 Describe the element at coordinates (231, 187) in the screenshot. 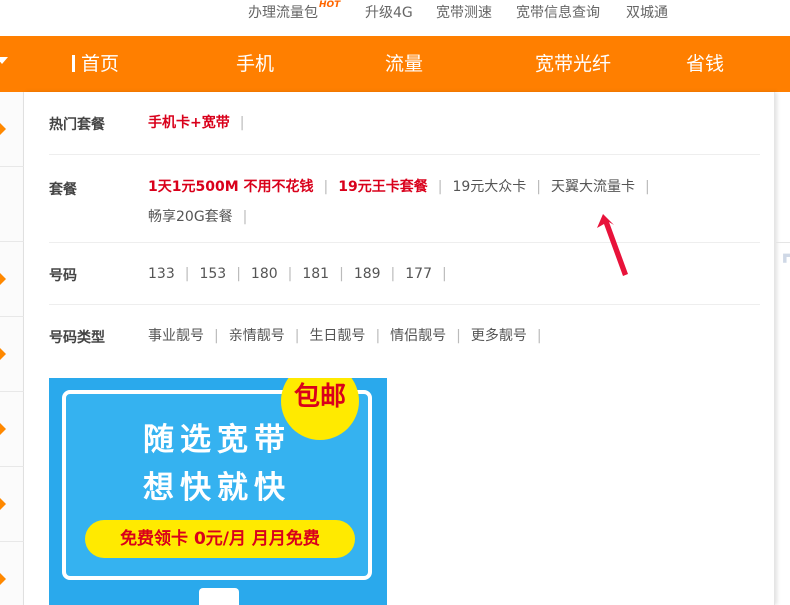

I see `menu-link: 1天1元500M 不用不花钱` at that location.